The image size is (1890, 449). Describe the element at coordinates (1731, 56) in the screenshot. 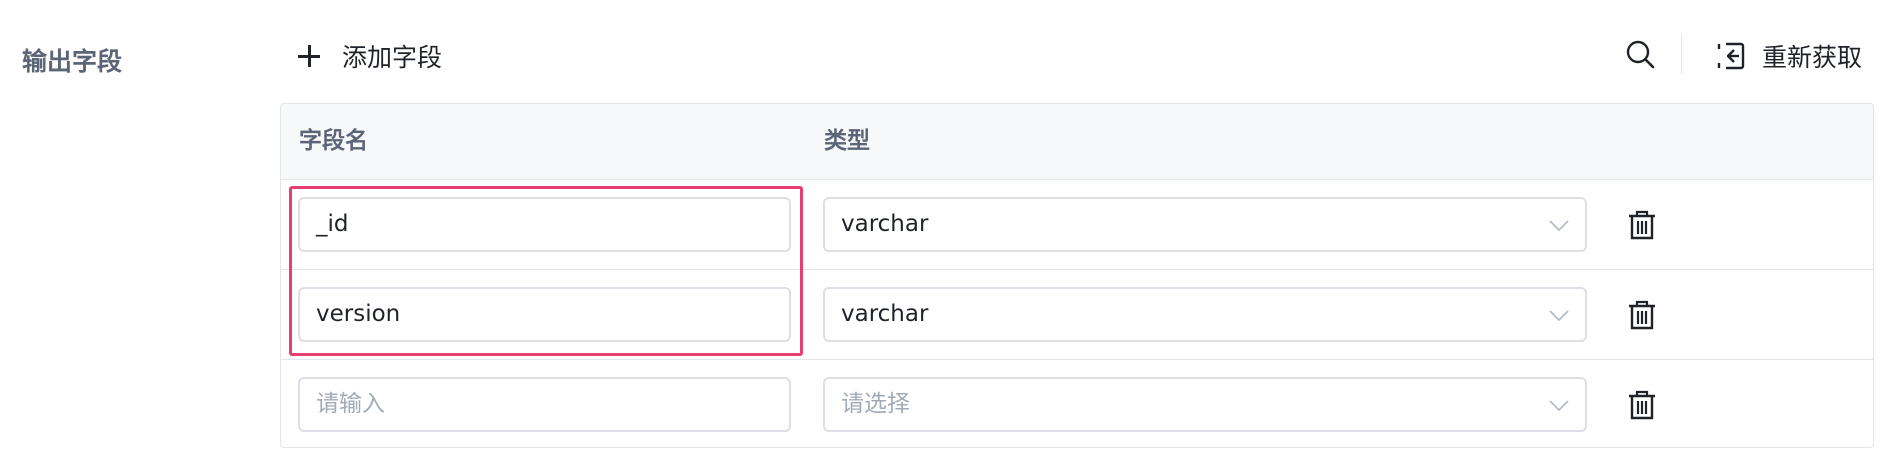

I see `refresh-back-icon` at that location.